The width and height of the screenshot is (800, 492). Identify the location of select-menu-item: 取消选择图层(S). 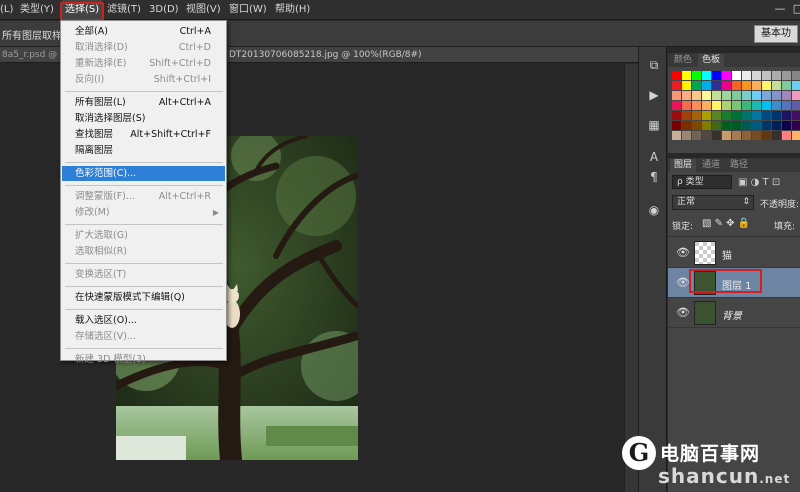
(143, 118).